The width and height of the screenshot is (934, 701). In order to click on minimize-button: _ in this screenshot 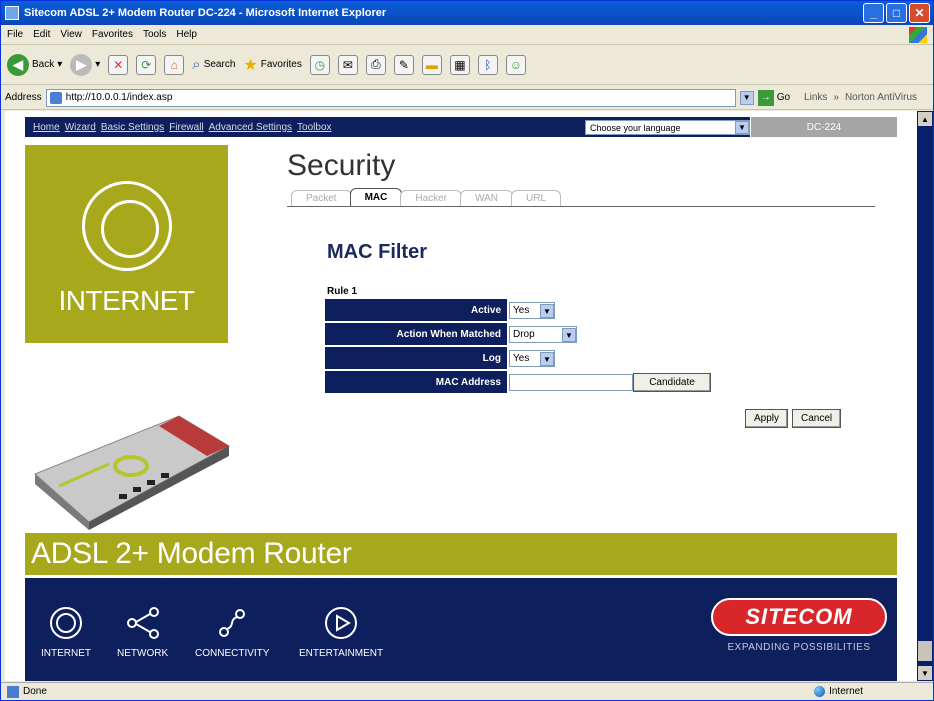, I will do `click(873, 13)`.